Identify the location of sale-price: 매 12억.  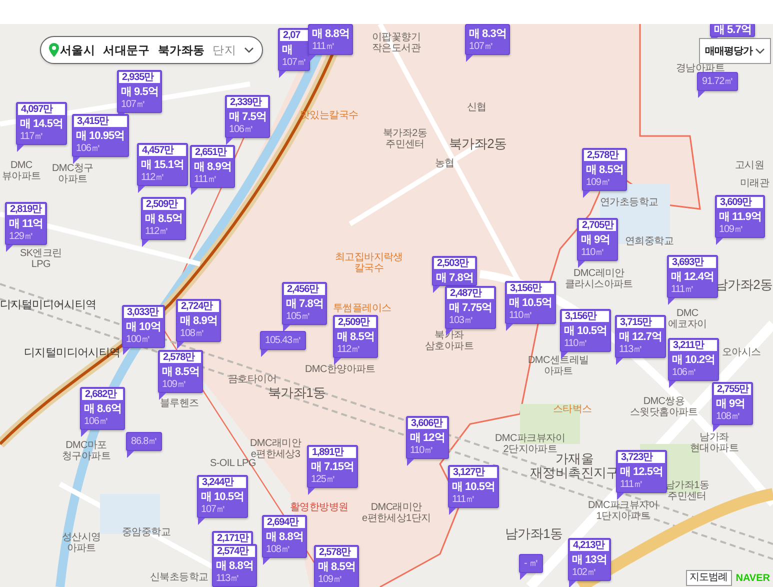
(427, 438).